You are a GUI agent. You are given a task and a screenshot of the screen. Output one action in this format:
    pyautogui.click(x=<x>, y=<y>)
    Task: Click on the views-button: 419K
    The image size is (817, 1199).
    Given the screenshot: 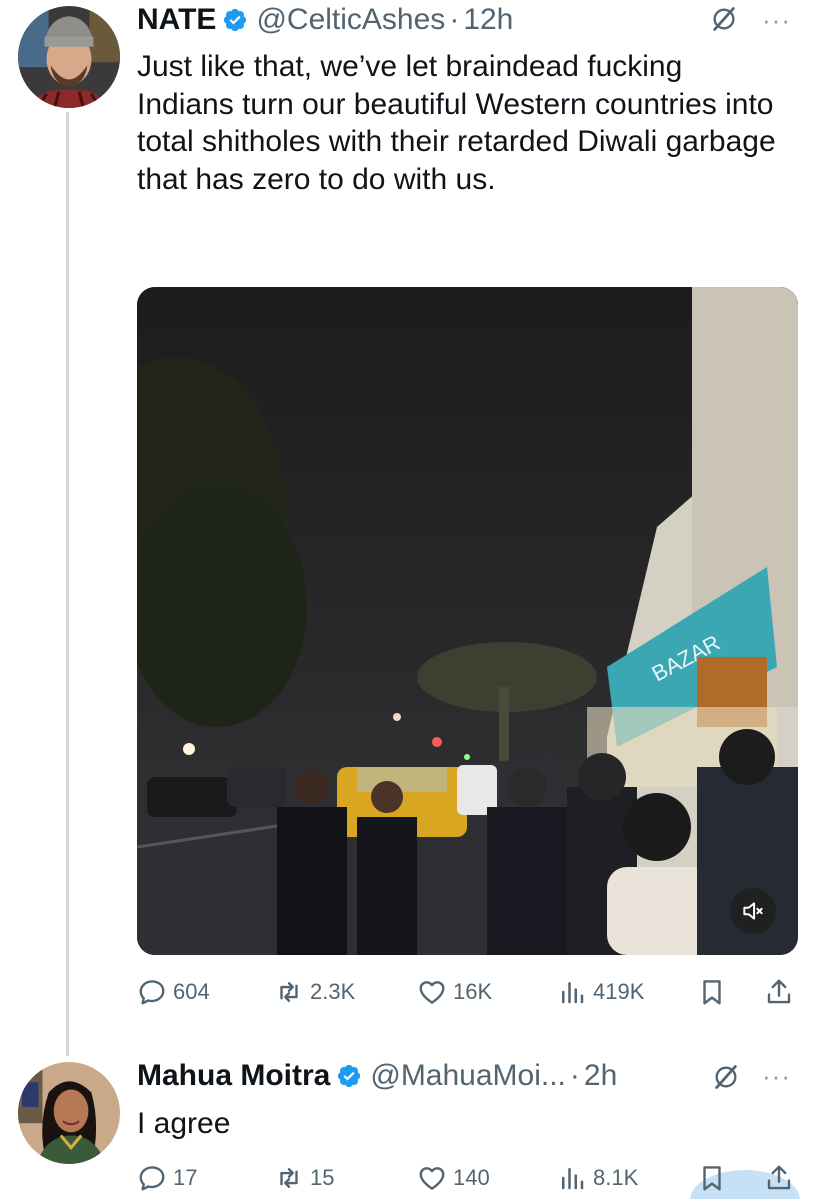 What is the action you would take?
    pyautogui.click(x=600, y=992)
    